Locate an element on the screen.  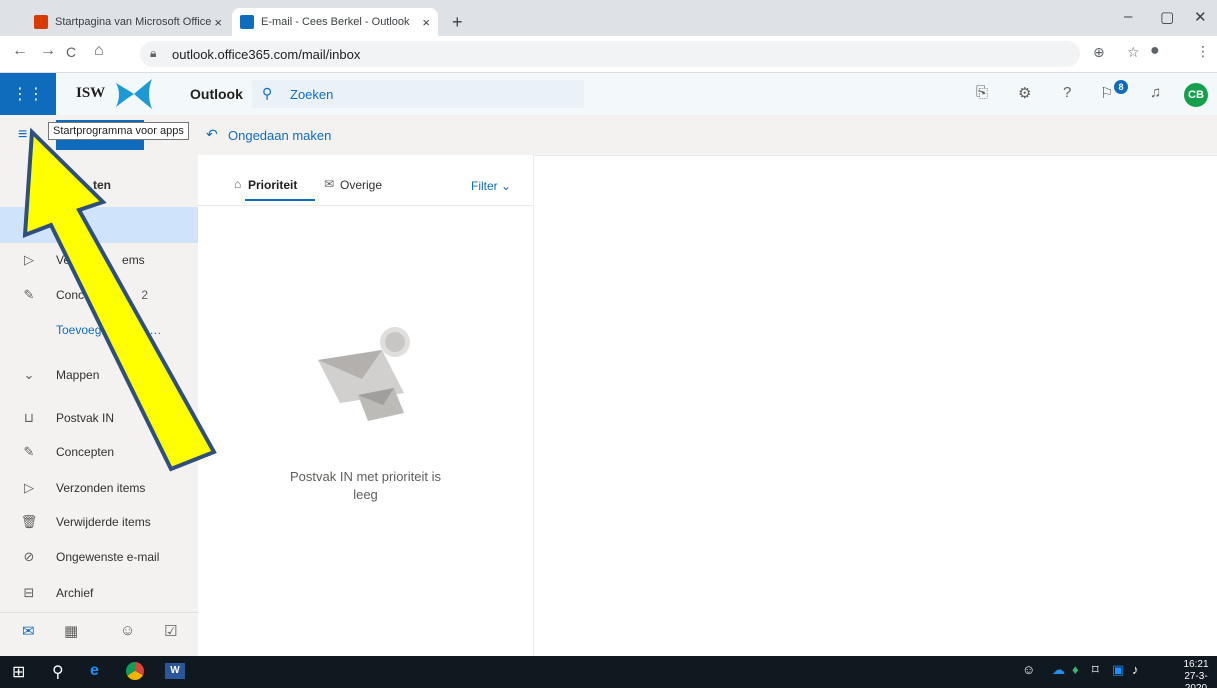
notification-badge: 8 is located at coordinates (1121, 87).